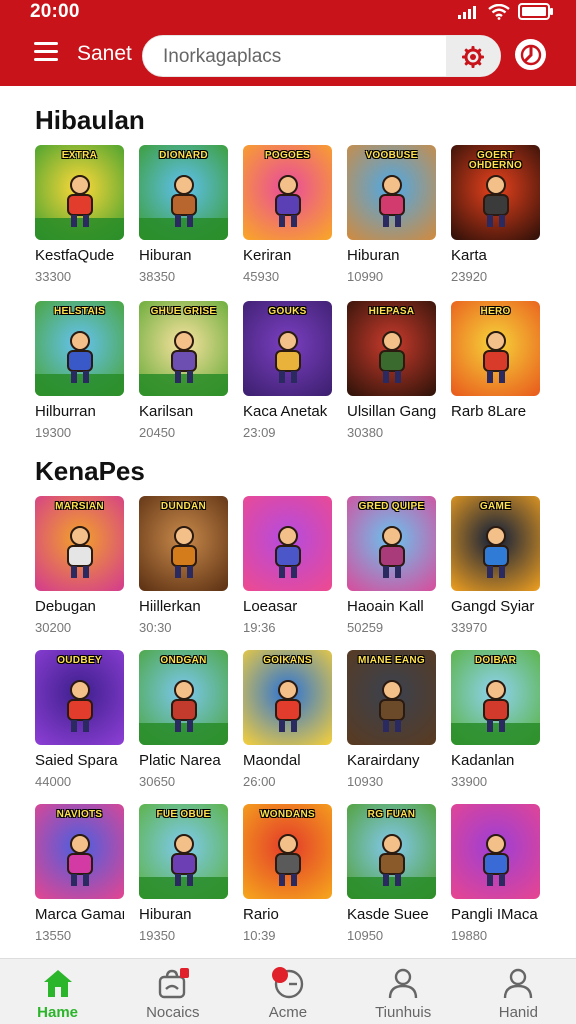 The image size is (576, 1024). What do you see at coordinates (365, 276) in the screenshot?
I see `game-play-count: 10990` at bounding box center [365, 276].